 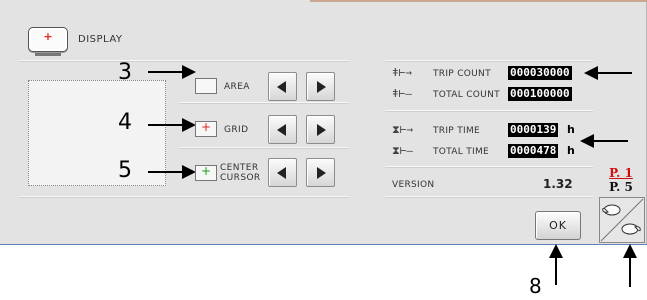 I want to click on total-count-value: 000100000, so click(x=540, y=94).